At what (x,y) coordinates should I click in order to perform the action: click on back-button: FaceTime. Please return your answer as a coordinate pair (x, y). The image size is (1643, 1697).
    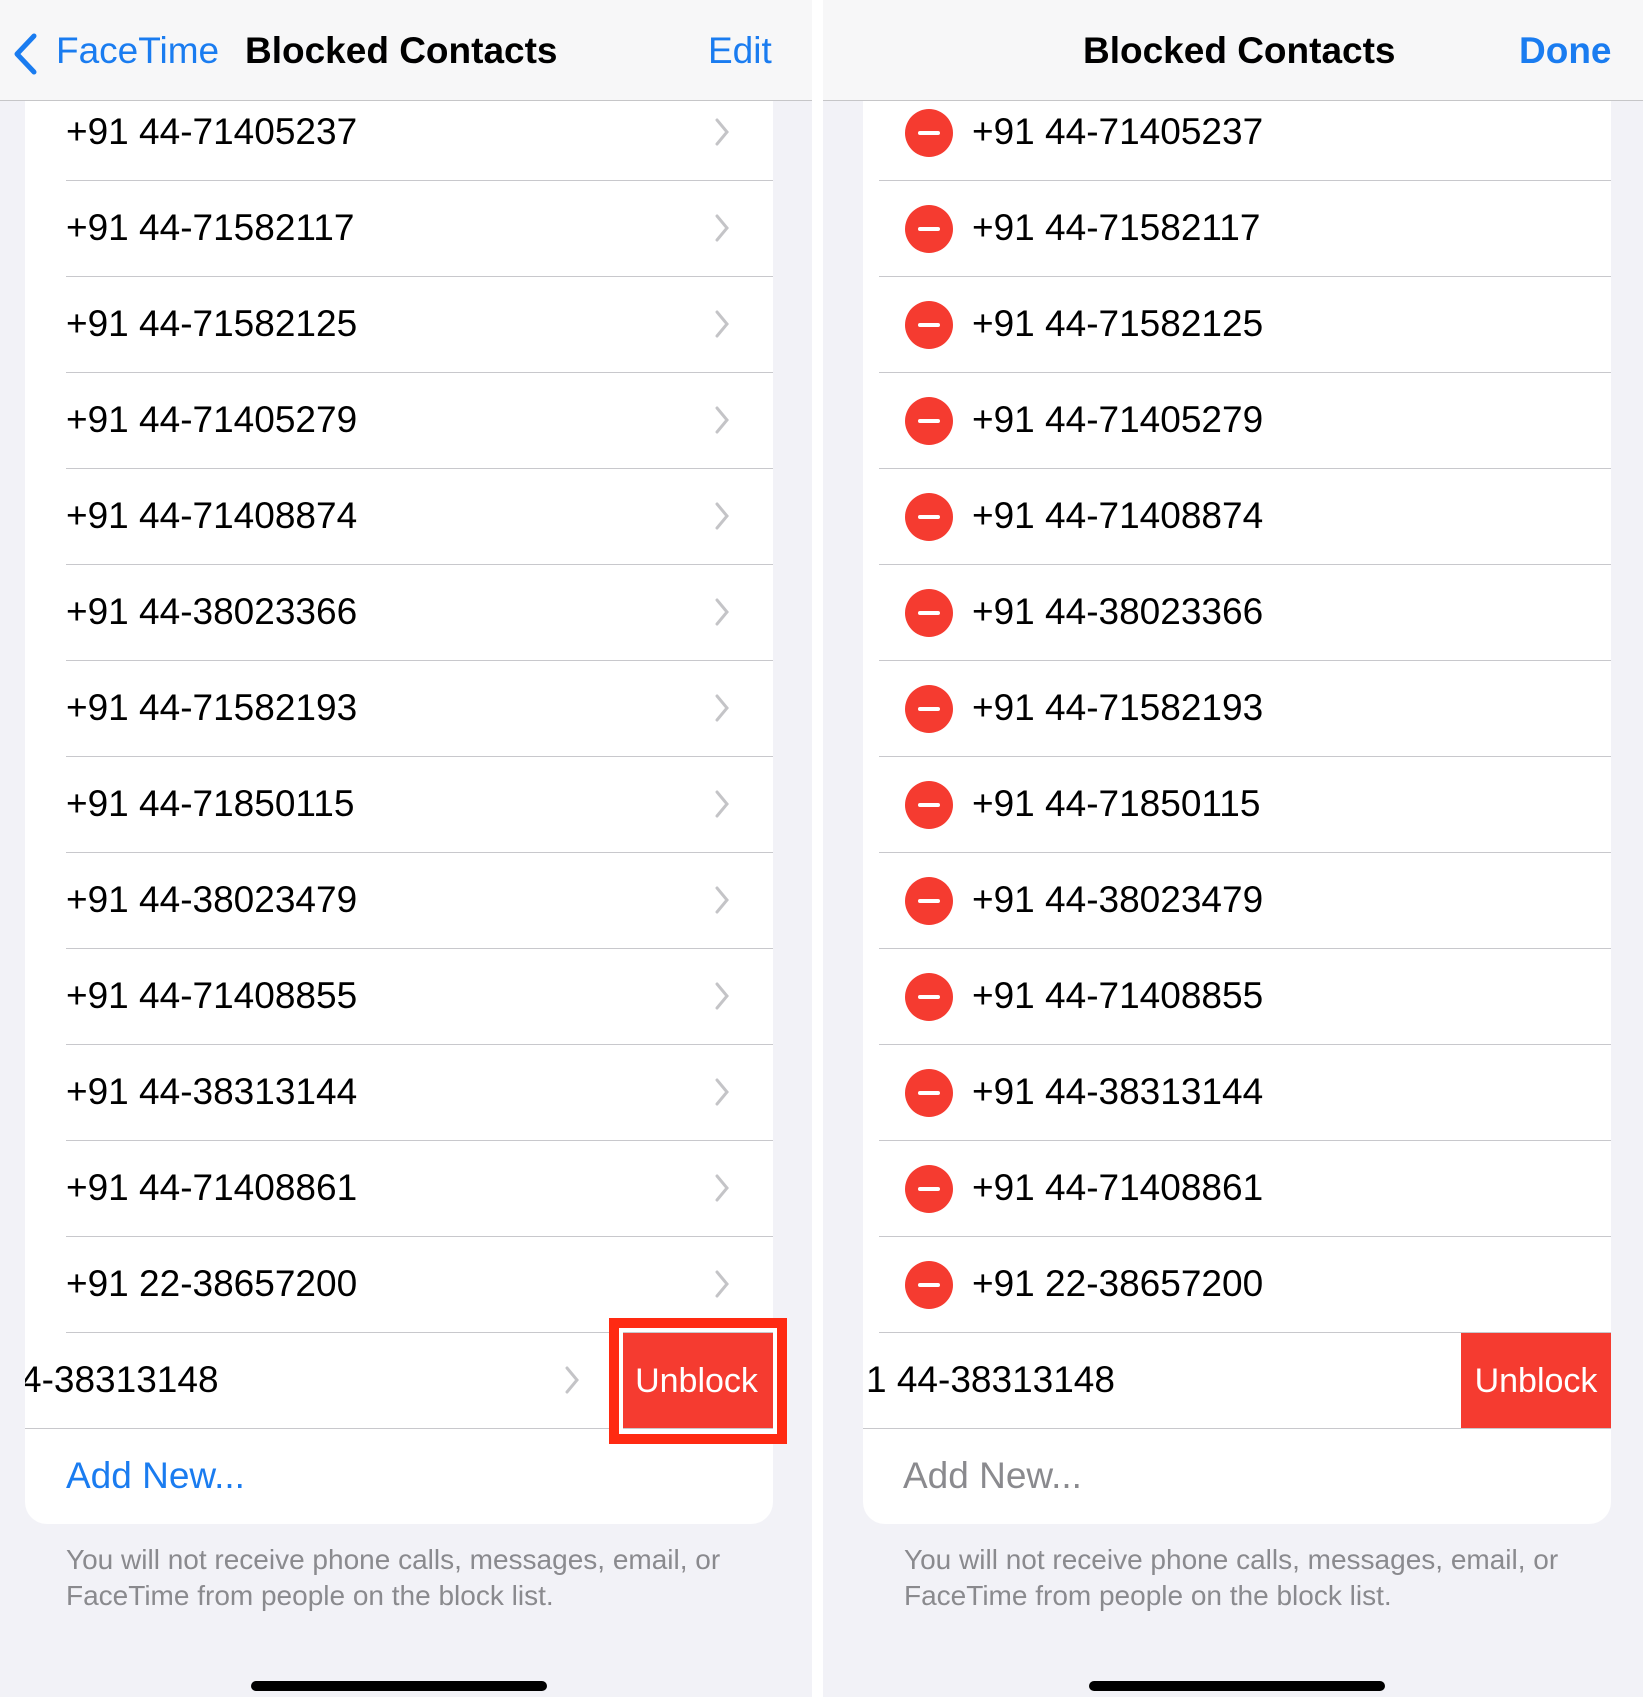
    Looking at the image, I should click on (137, 51).